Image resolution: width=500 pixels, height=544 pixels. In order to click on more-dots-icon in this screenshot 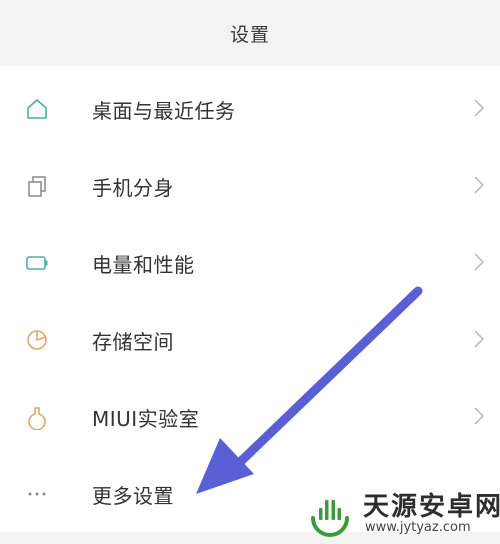, I will do `click(37, 494)`.